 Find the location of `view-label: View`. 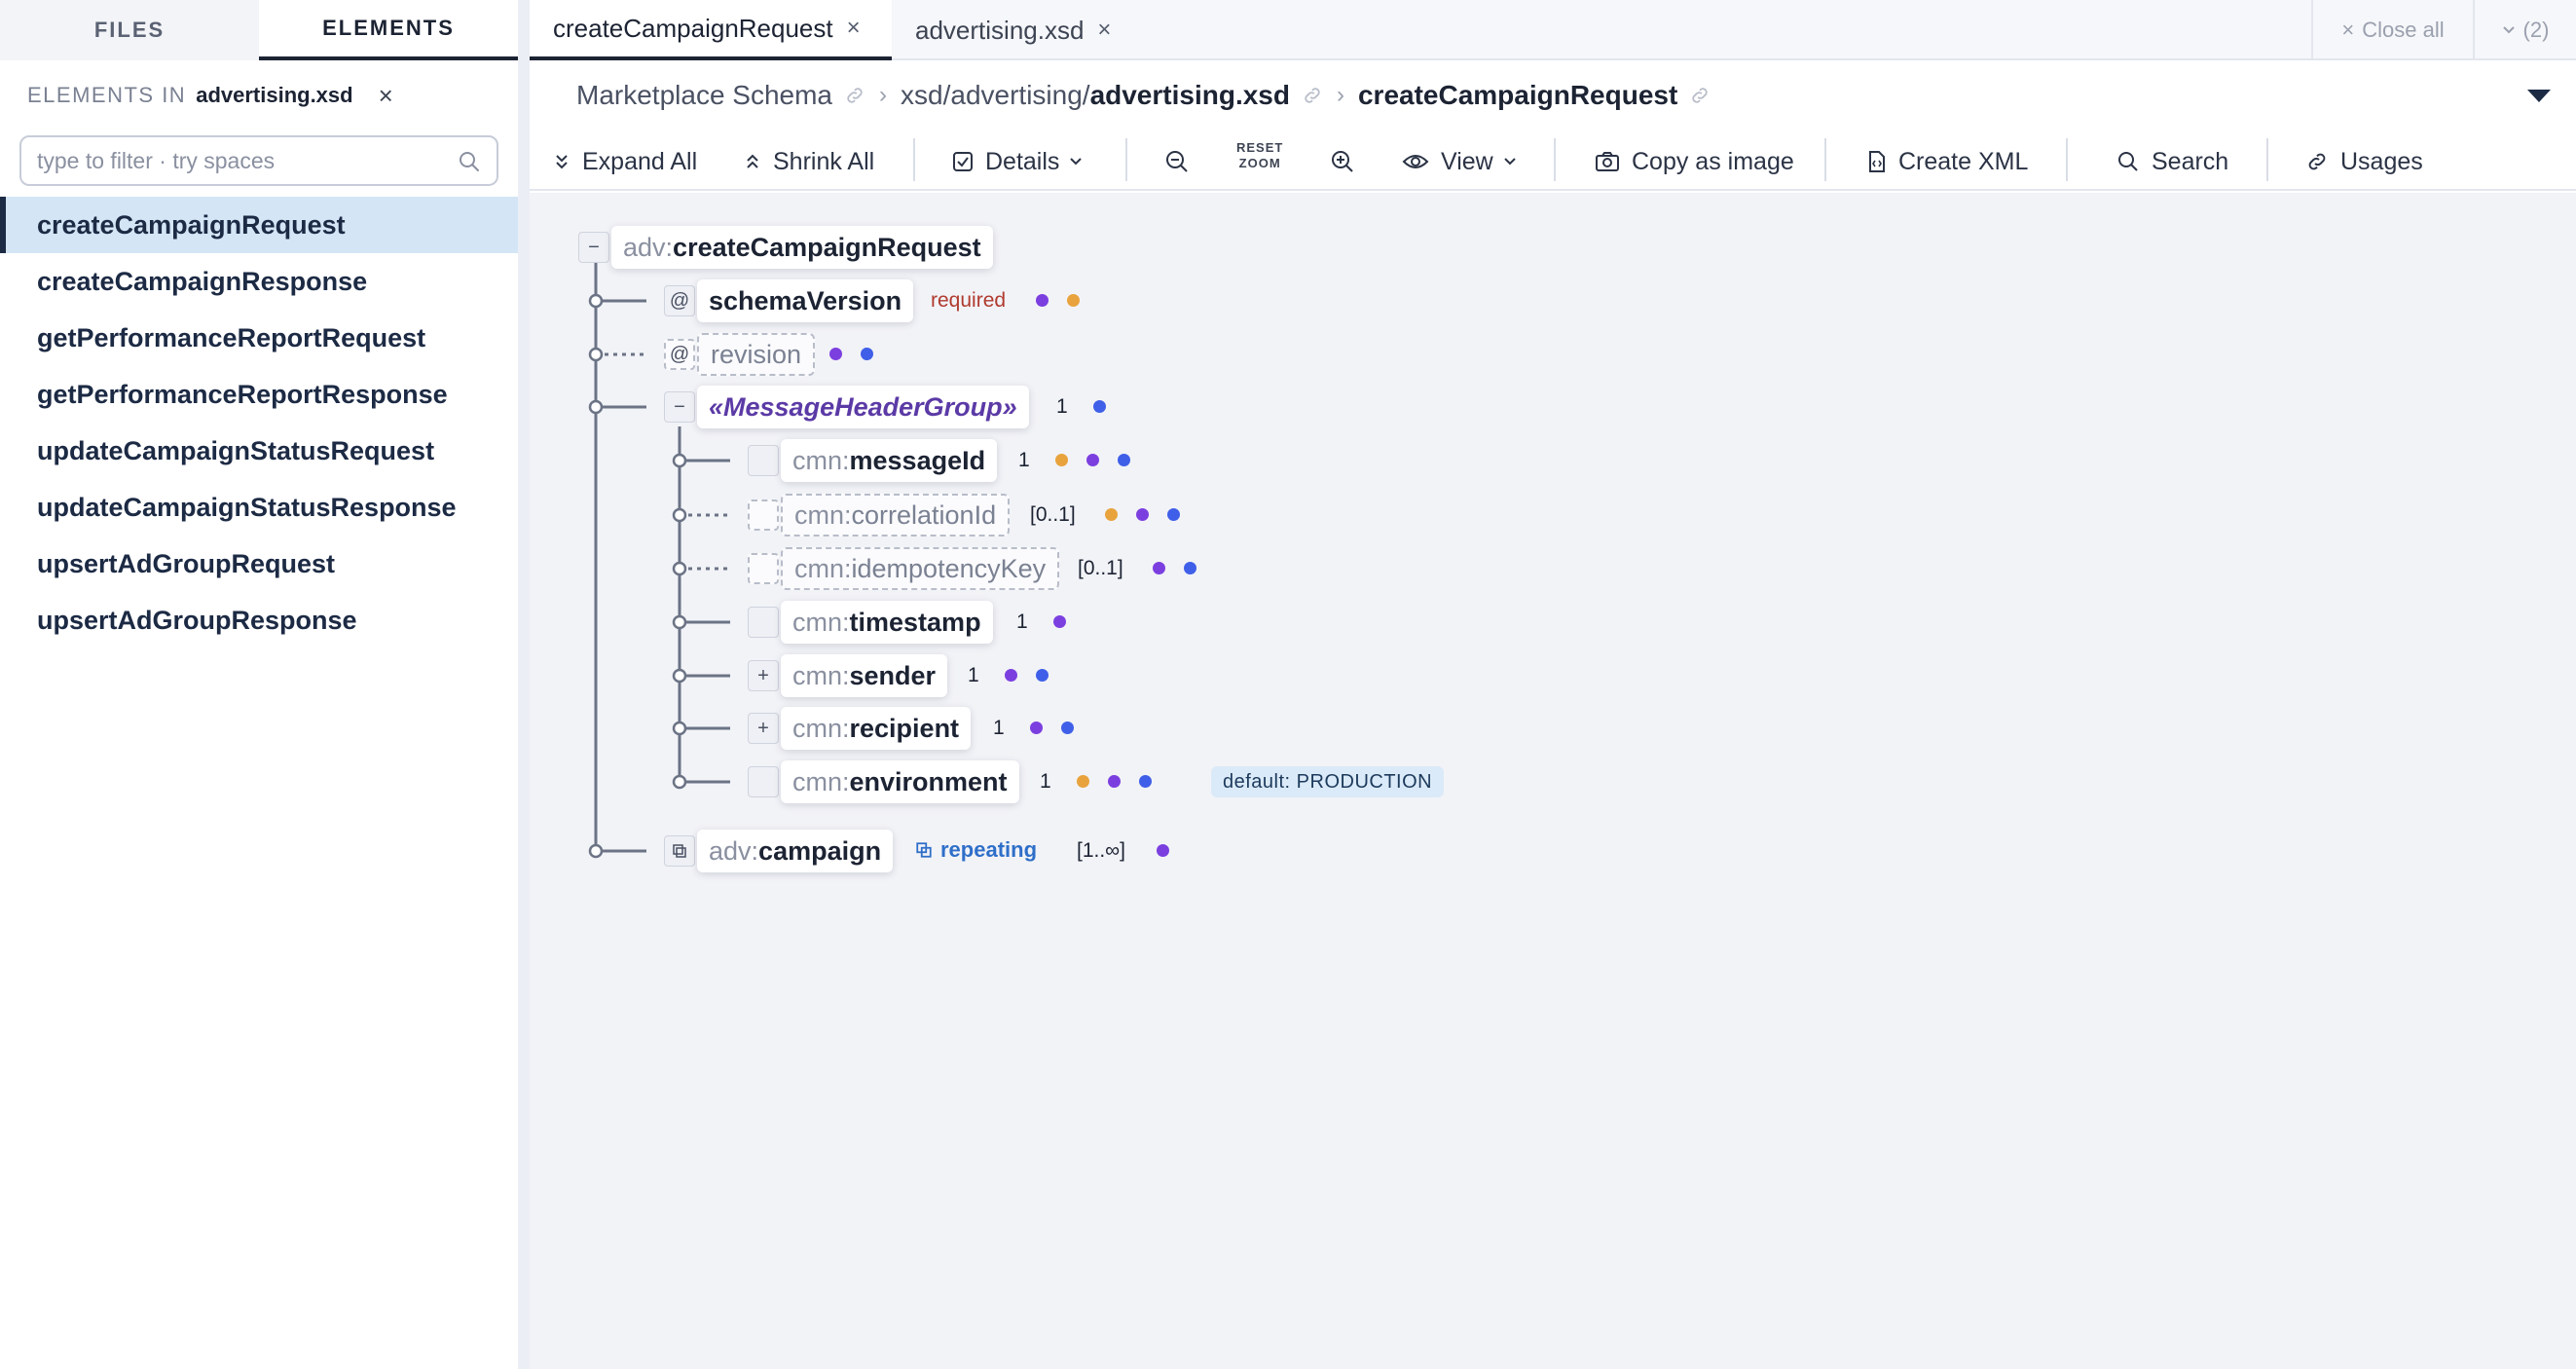

view-label: View is located at coordinates (1467, 161).